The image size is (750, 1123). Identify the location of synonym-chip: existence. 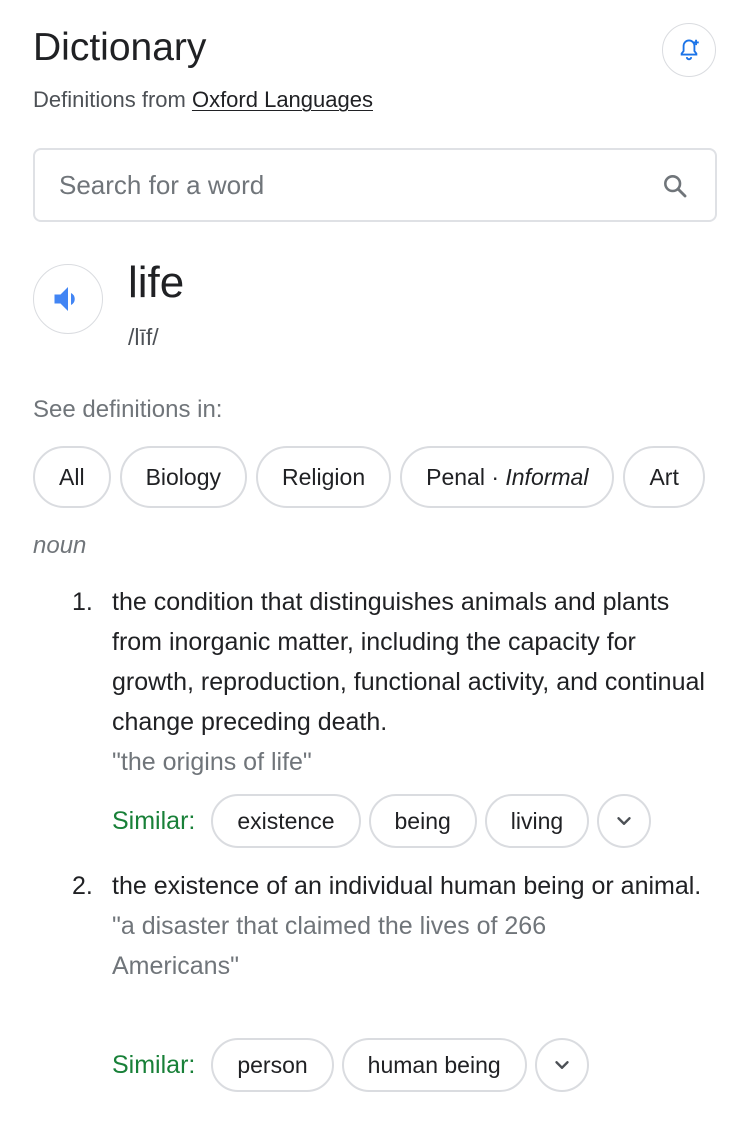
(286, 821).